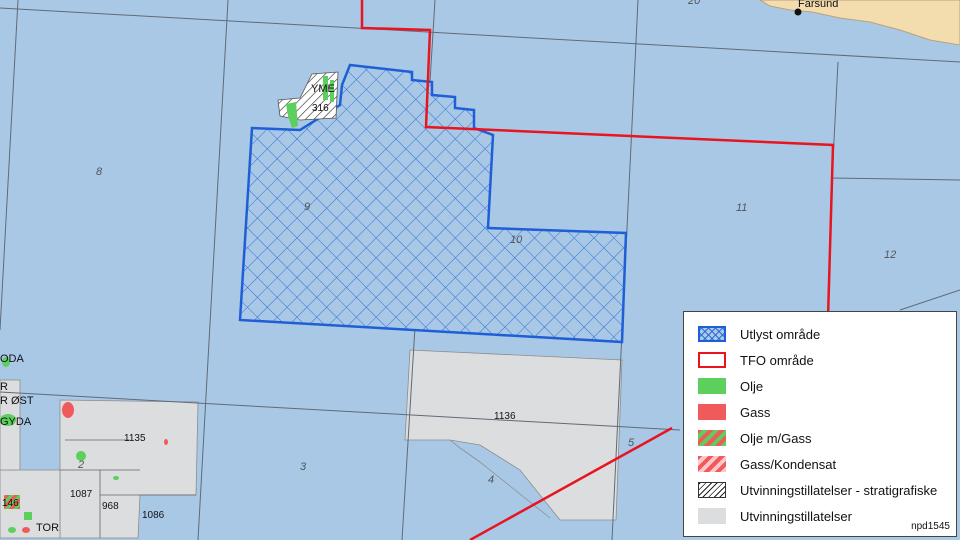 The height and width of the screenshot is (540, 960). Describe the element at coordinates (16, 422) in the screenshot. I see `field-label-gyda: GYDA` at that location.